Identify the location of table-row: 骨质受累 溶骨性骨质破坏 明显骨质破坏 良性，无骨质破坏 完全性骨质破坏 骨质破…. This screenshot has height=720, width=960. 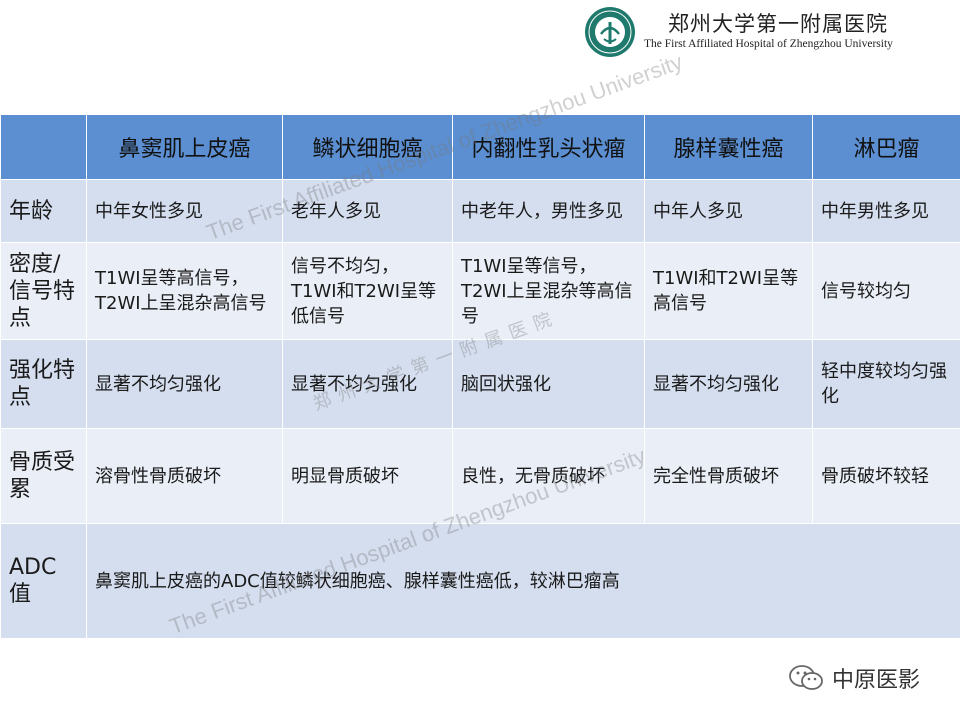
(480, 476).